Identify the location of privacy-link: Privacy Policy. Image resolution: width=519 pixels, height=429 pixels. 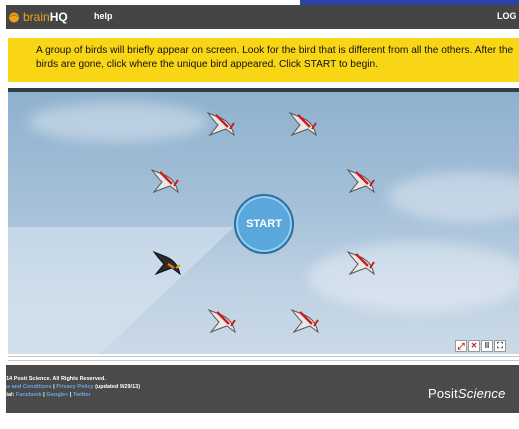
(74, 387).